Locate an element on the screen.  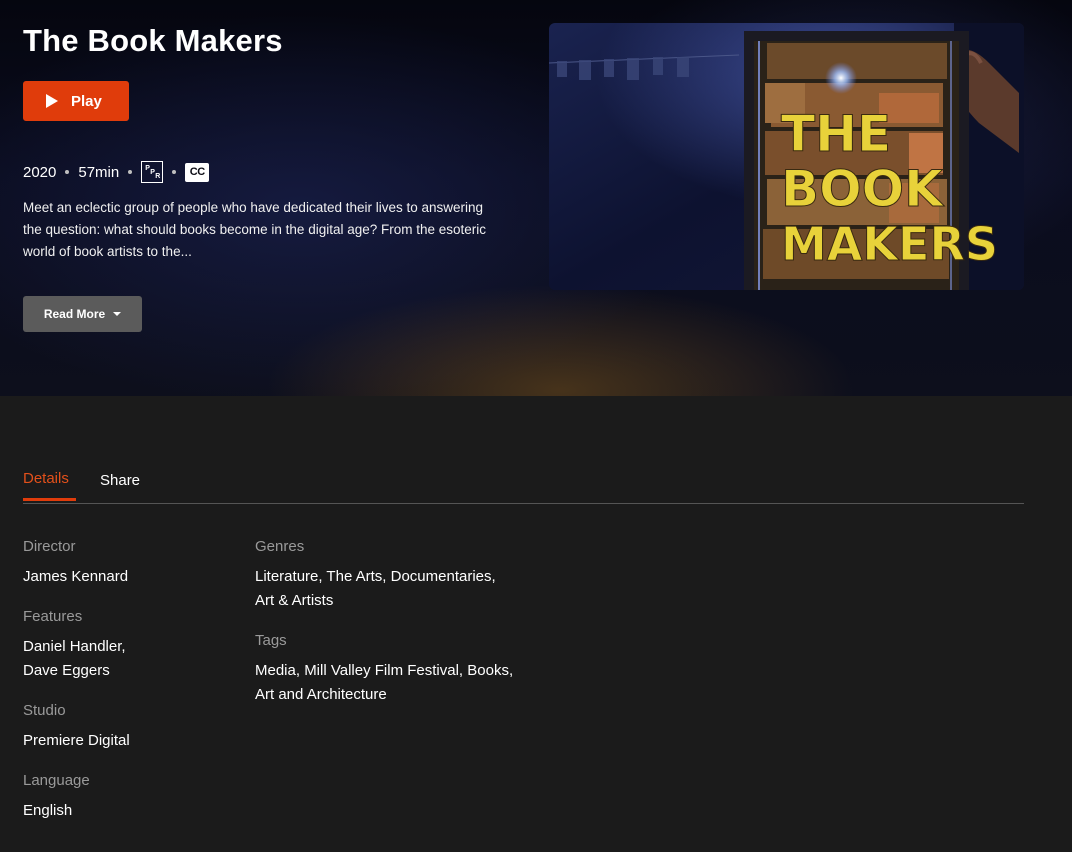
play-button: Play is located at coordinates (76, 101).